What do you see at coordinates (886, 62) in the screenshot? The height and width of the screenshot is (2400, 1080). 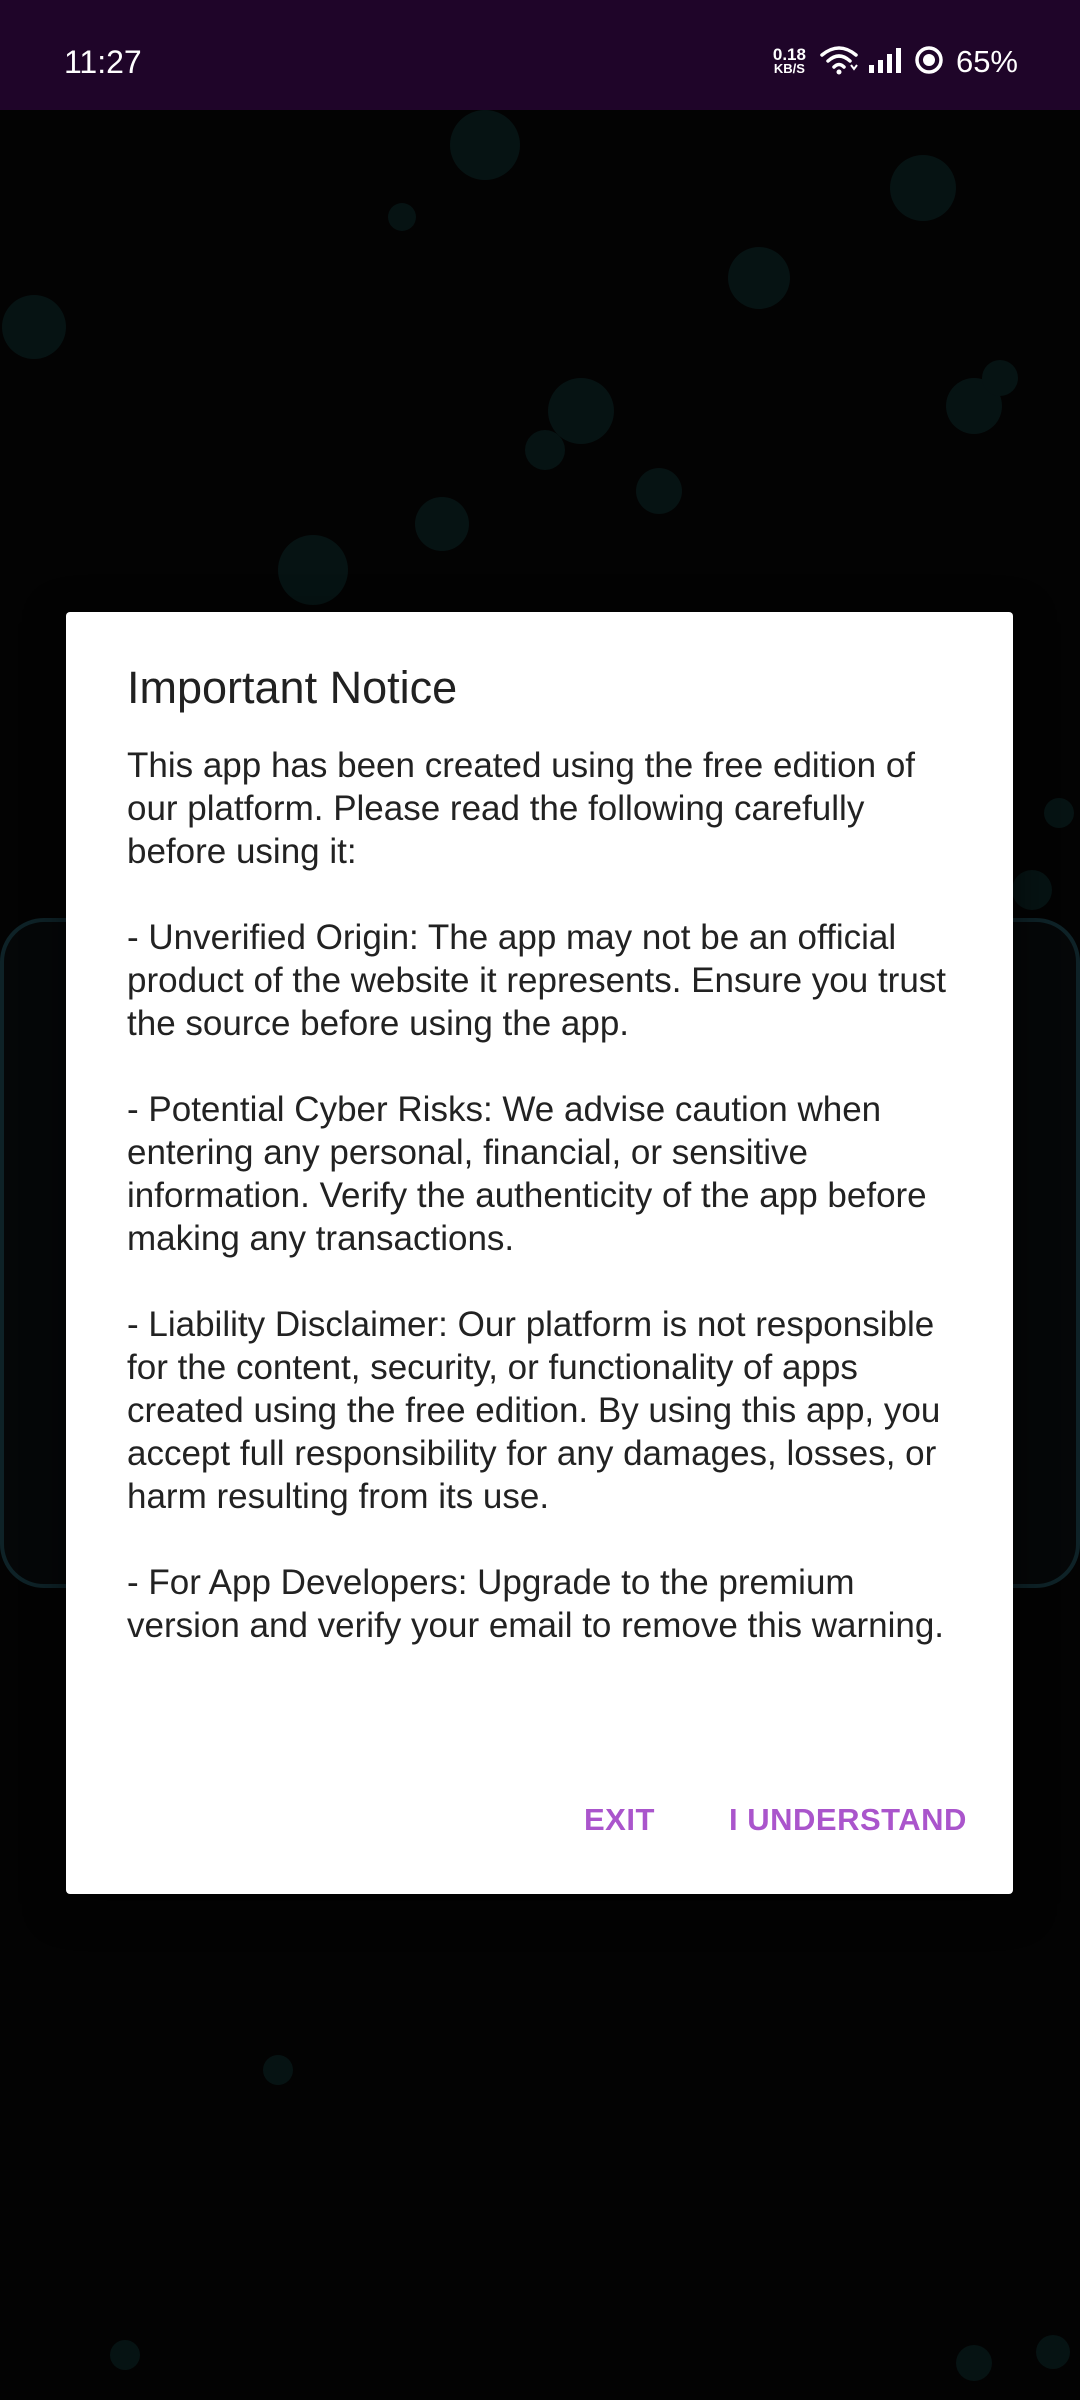 I see `signal-strength-icon` at bounding box center [886, 62].